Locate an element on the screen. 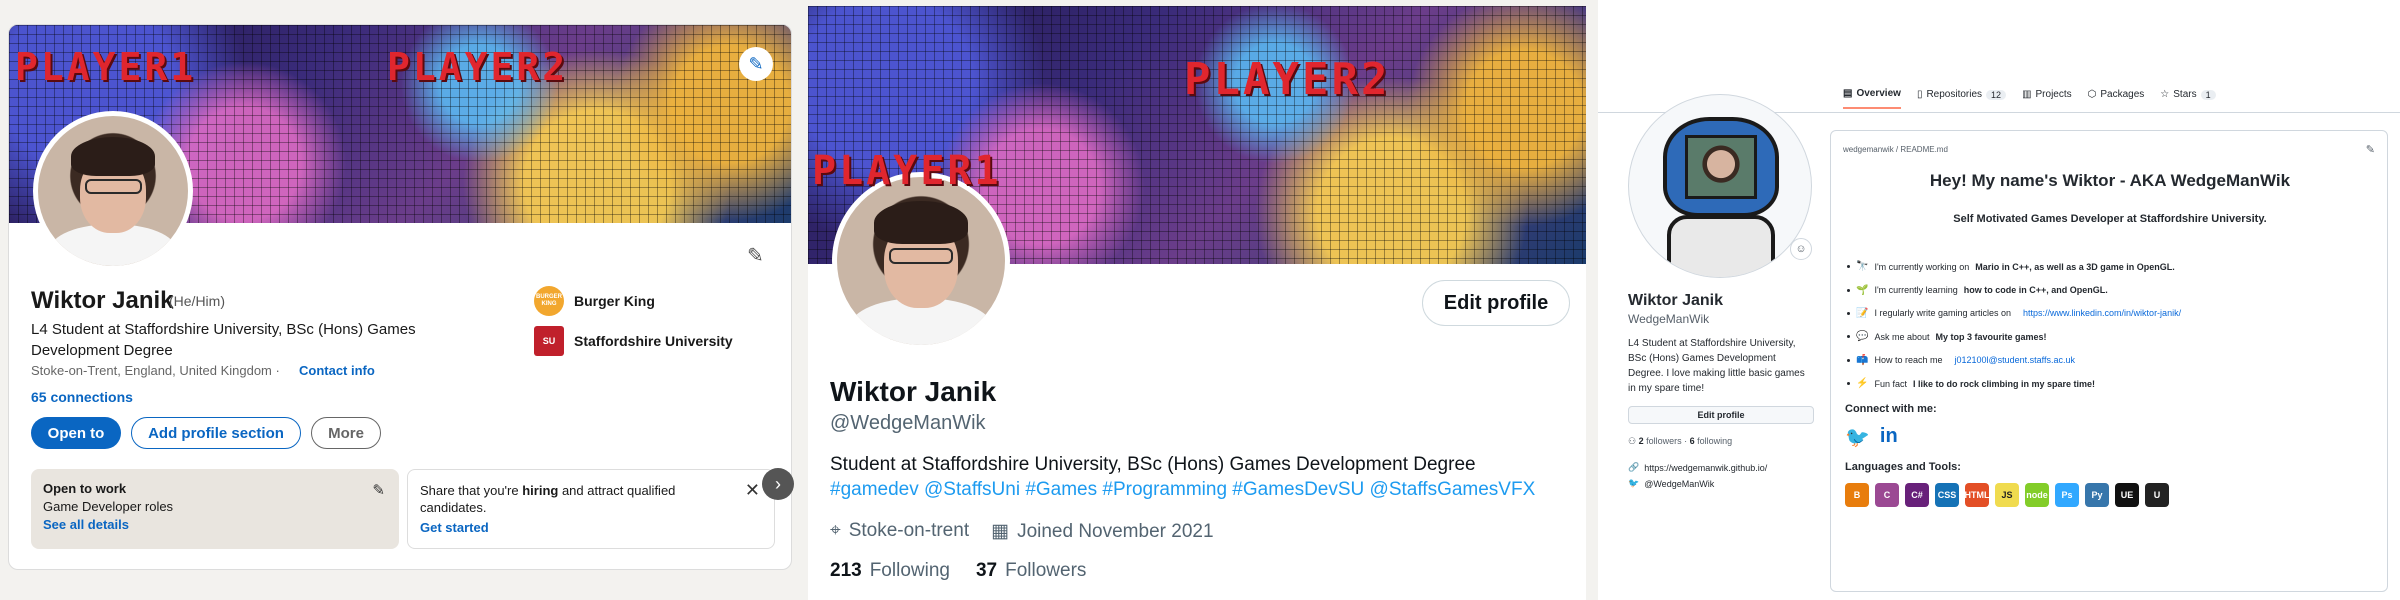  tool-badge-icon: CSS is located at coordinates (1947, 495).